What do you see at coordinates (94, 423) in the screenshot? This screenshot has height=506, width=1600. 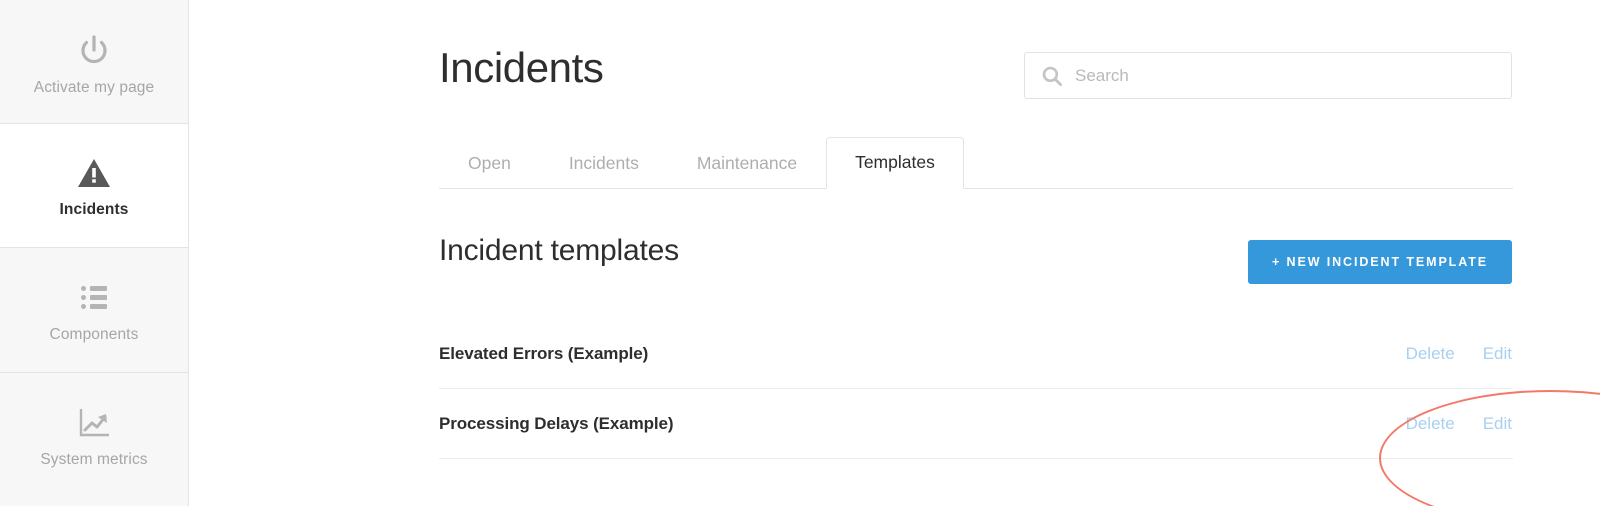 I see `line-chart-icon` at bounding box center [94, 423].